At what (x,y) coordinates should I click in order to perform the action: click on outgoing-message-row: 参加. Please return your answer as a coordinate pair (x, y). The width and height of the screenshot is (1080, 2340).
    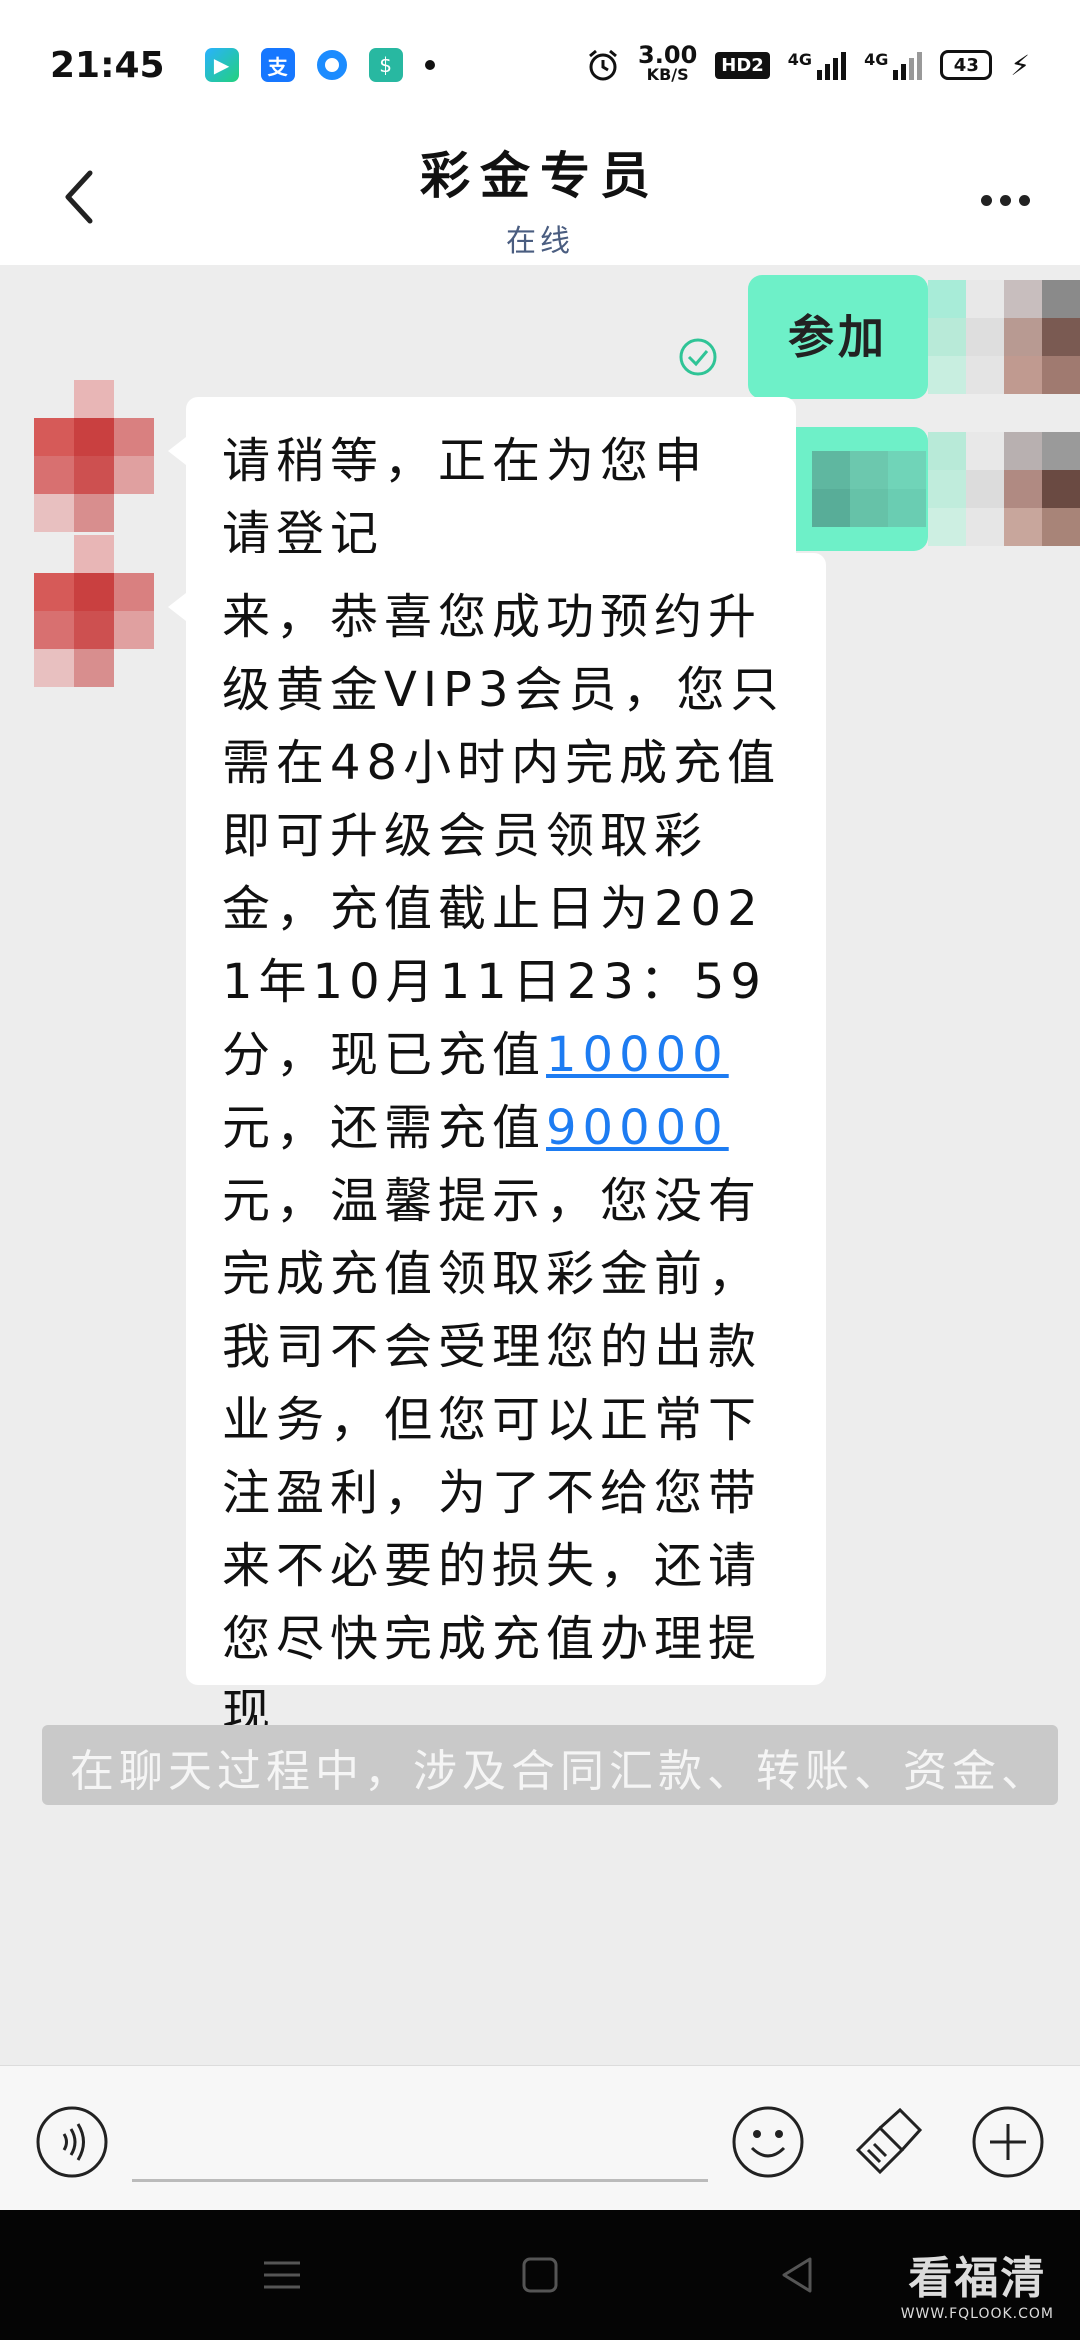
    Looking at the image, I should click on (879, 337).